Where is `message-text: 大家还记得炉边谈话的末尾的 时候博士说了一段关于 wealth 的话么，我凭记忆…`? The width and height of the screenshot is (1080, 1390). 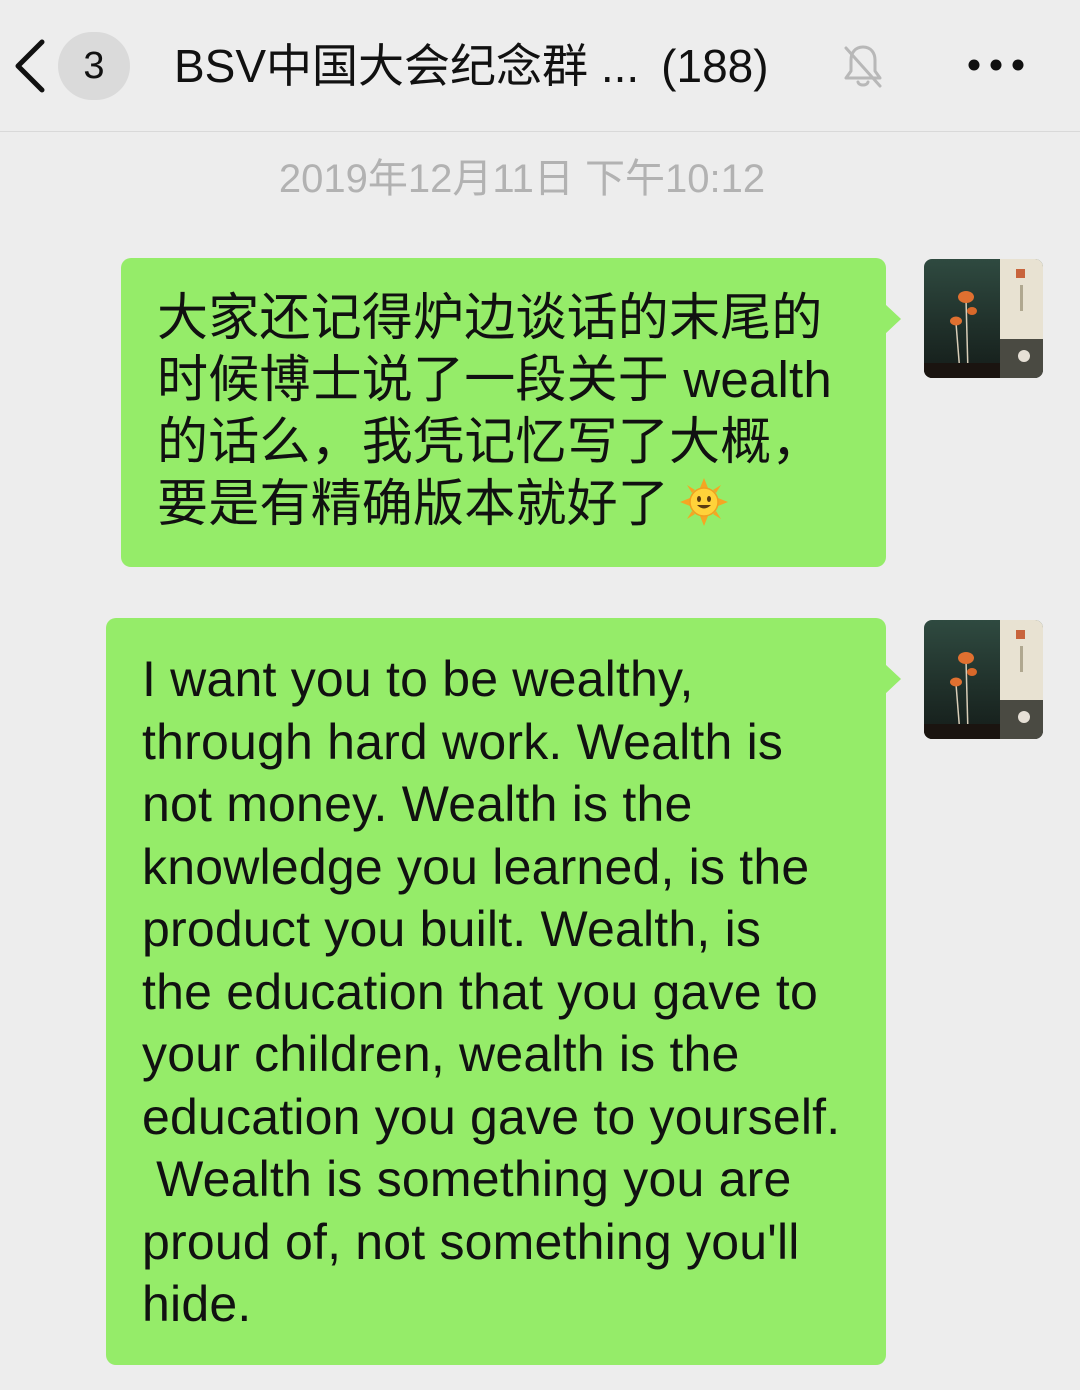 message-text: 大家还记得炉边谈话的末尾的 时候博士说了一段关于 wealth 的话么，我凭记忆… is located at coordinates (494, 410).